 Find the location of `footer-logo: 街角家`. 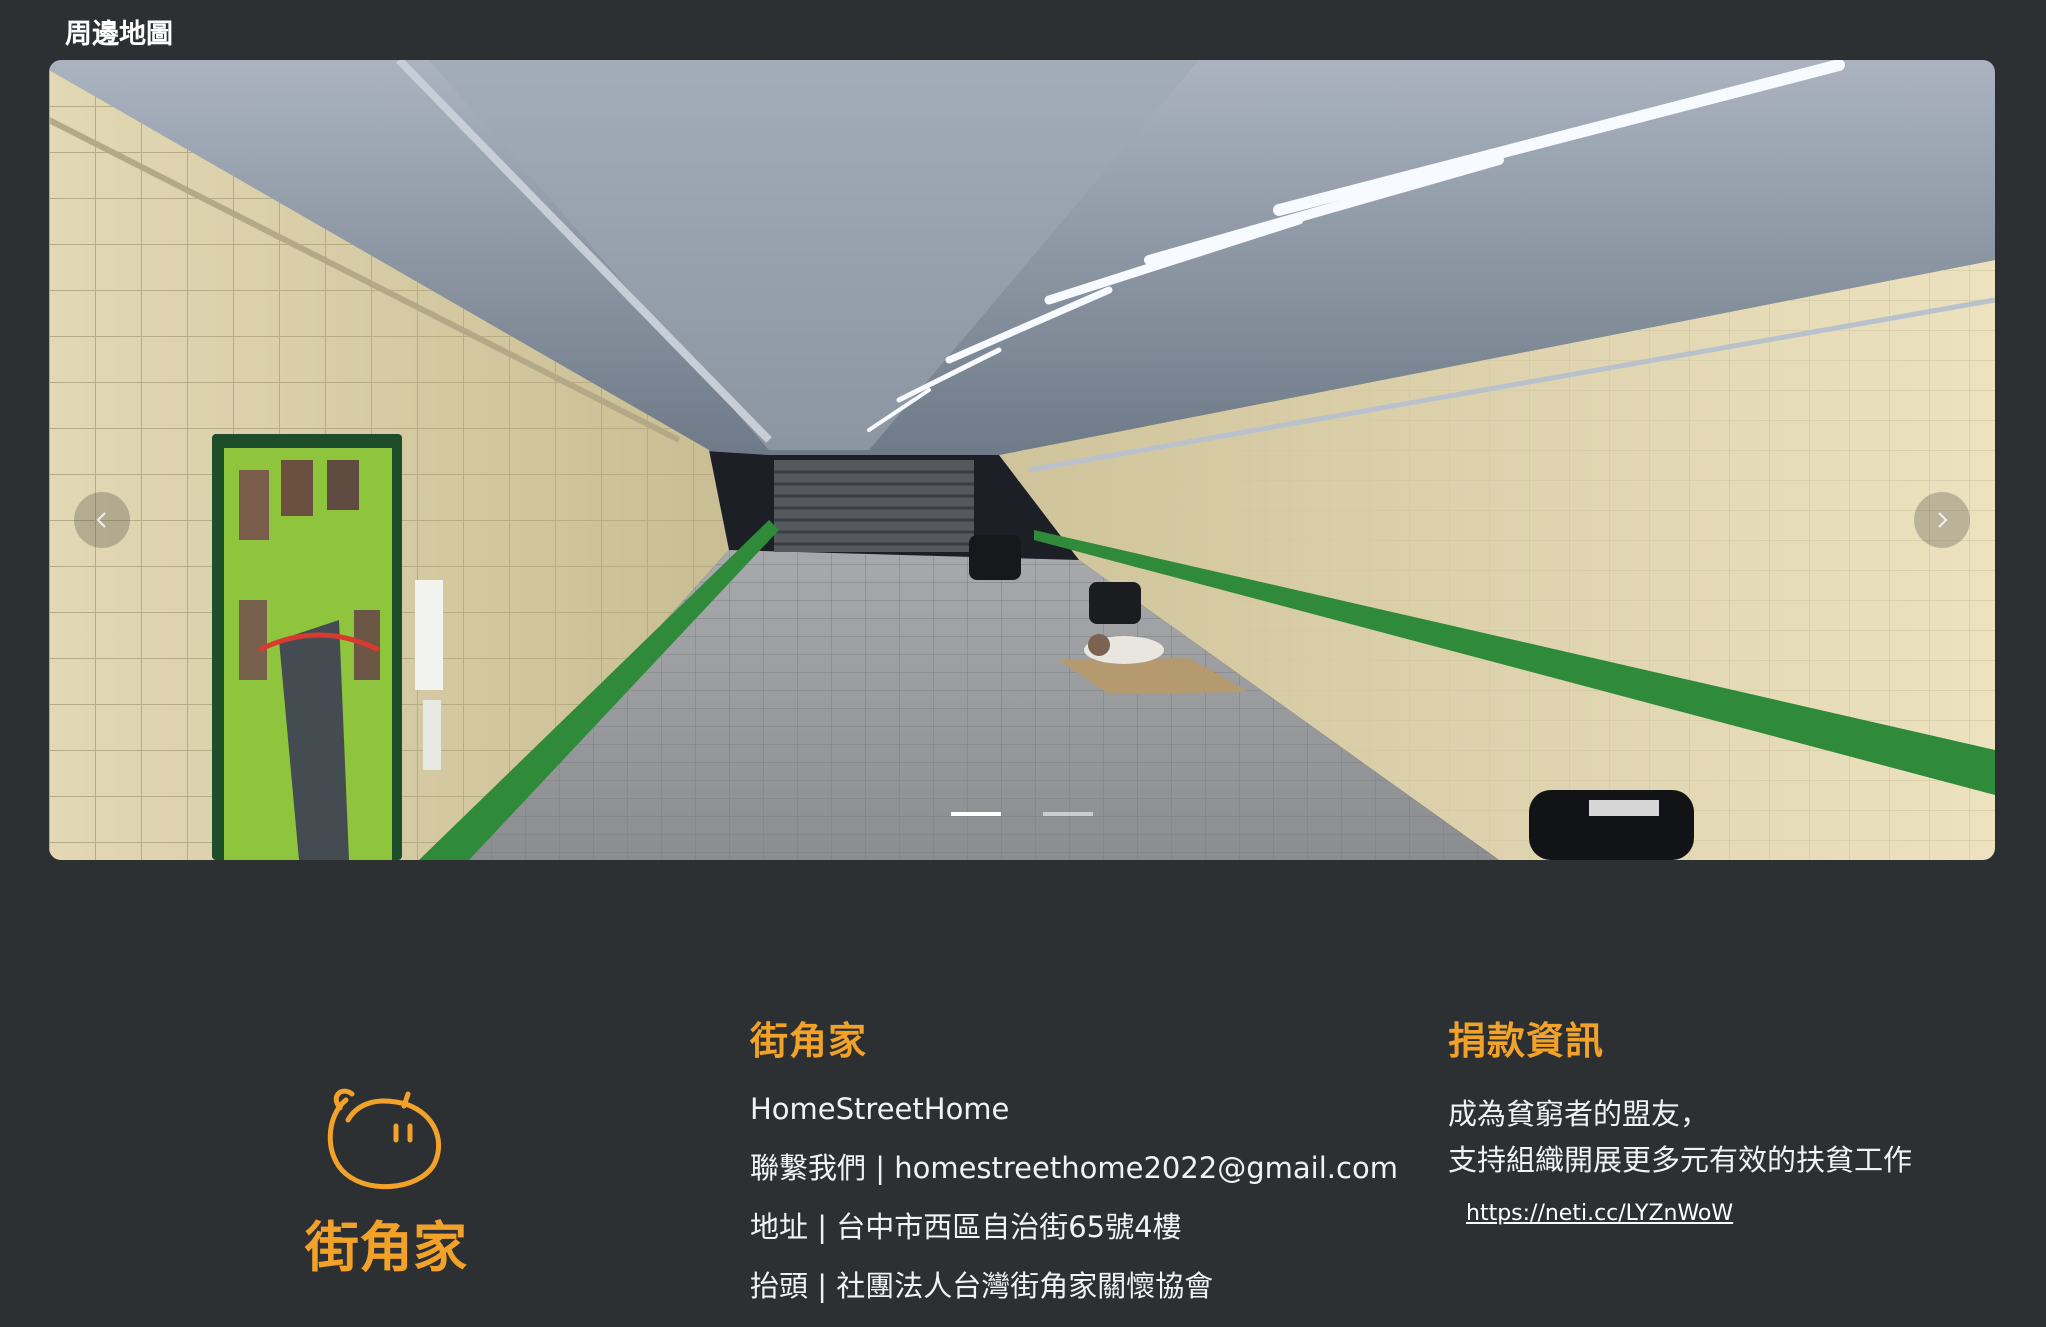

footer-logo: 街角家 is located at coordinates (386, 1178).